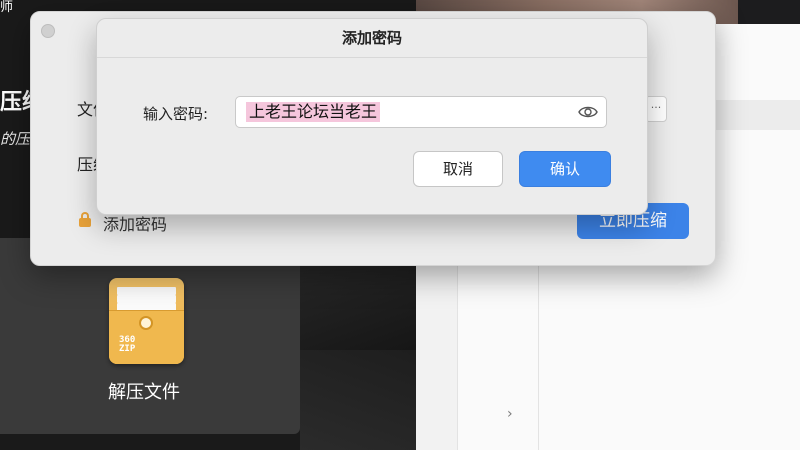 This screenshot has width=800, height=450. I want to click on cancel-button: 取消, so click(458, 169).